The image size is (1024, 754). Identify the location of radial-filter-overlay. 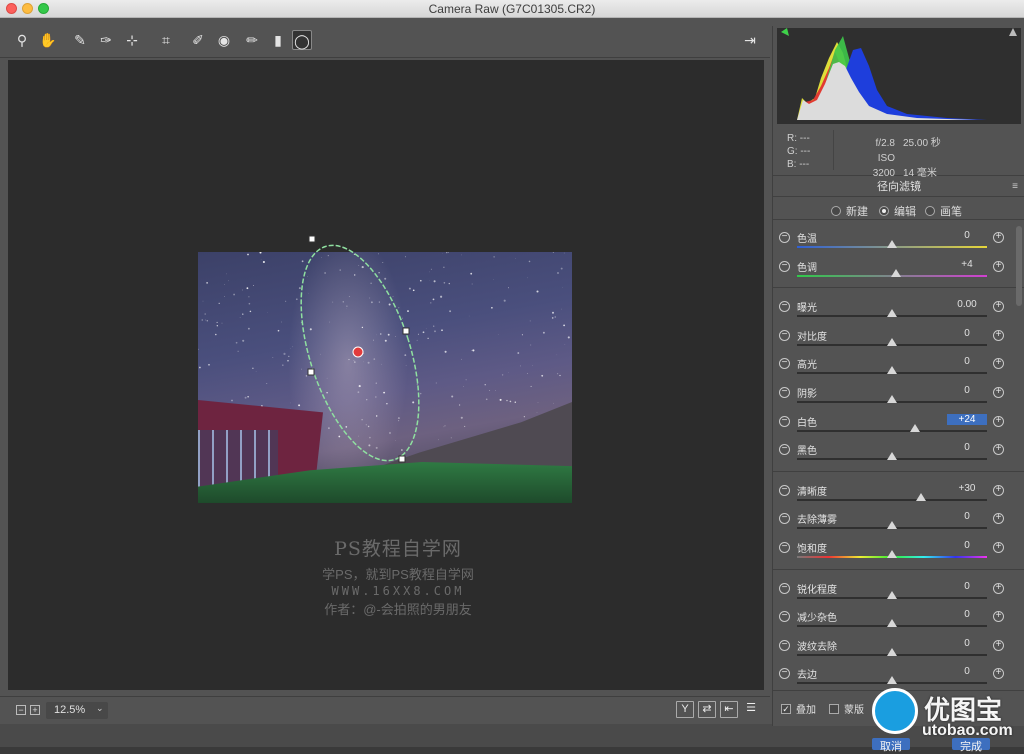
(385, 375).